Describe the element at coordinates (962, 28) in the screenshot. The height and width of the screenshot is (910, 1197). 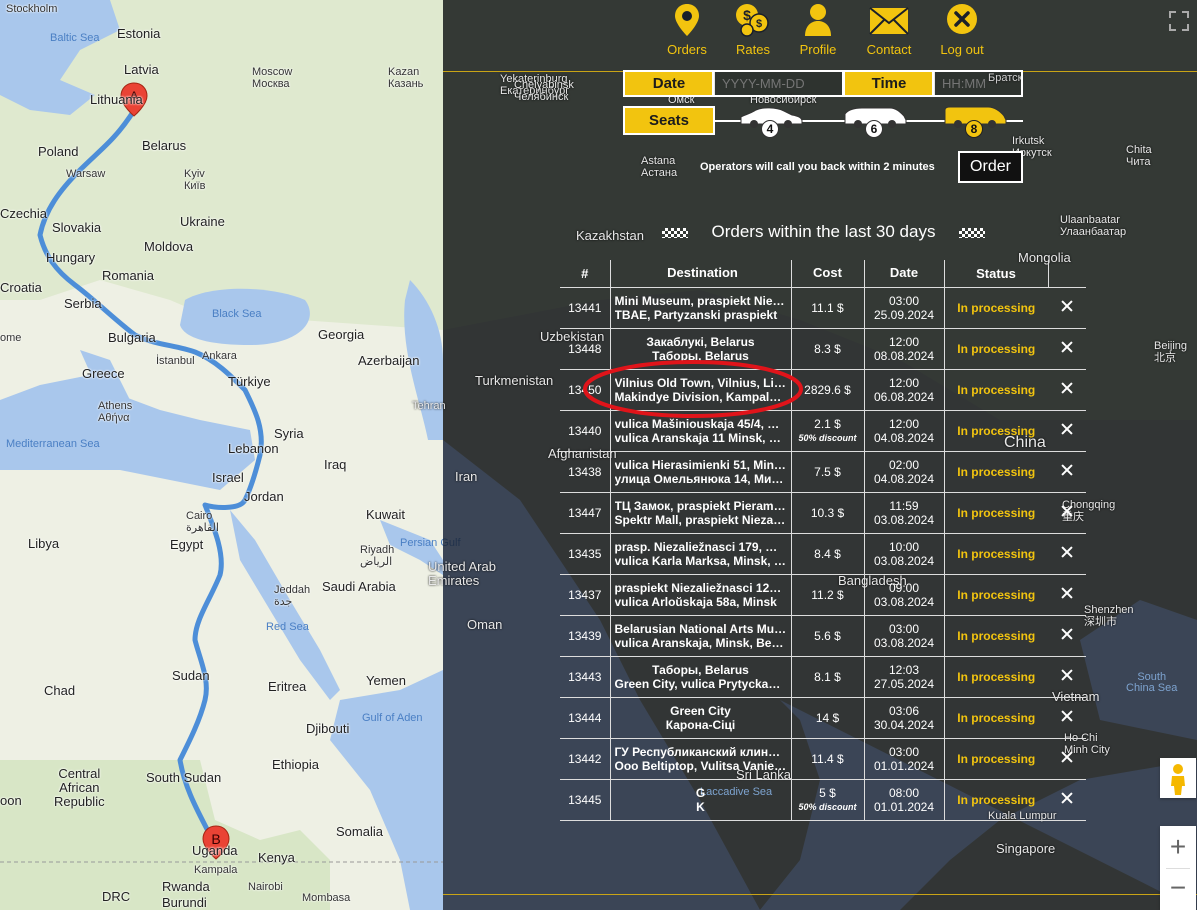
I see `nav-logout: Log out` at that location.